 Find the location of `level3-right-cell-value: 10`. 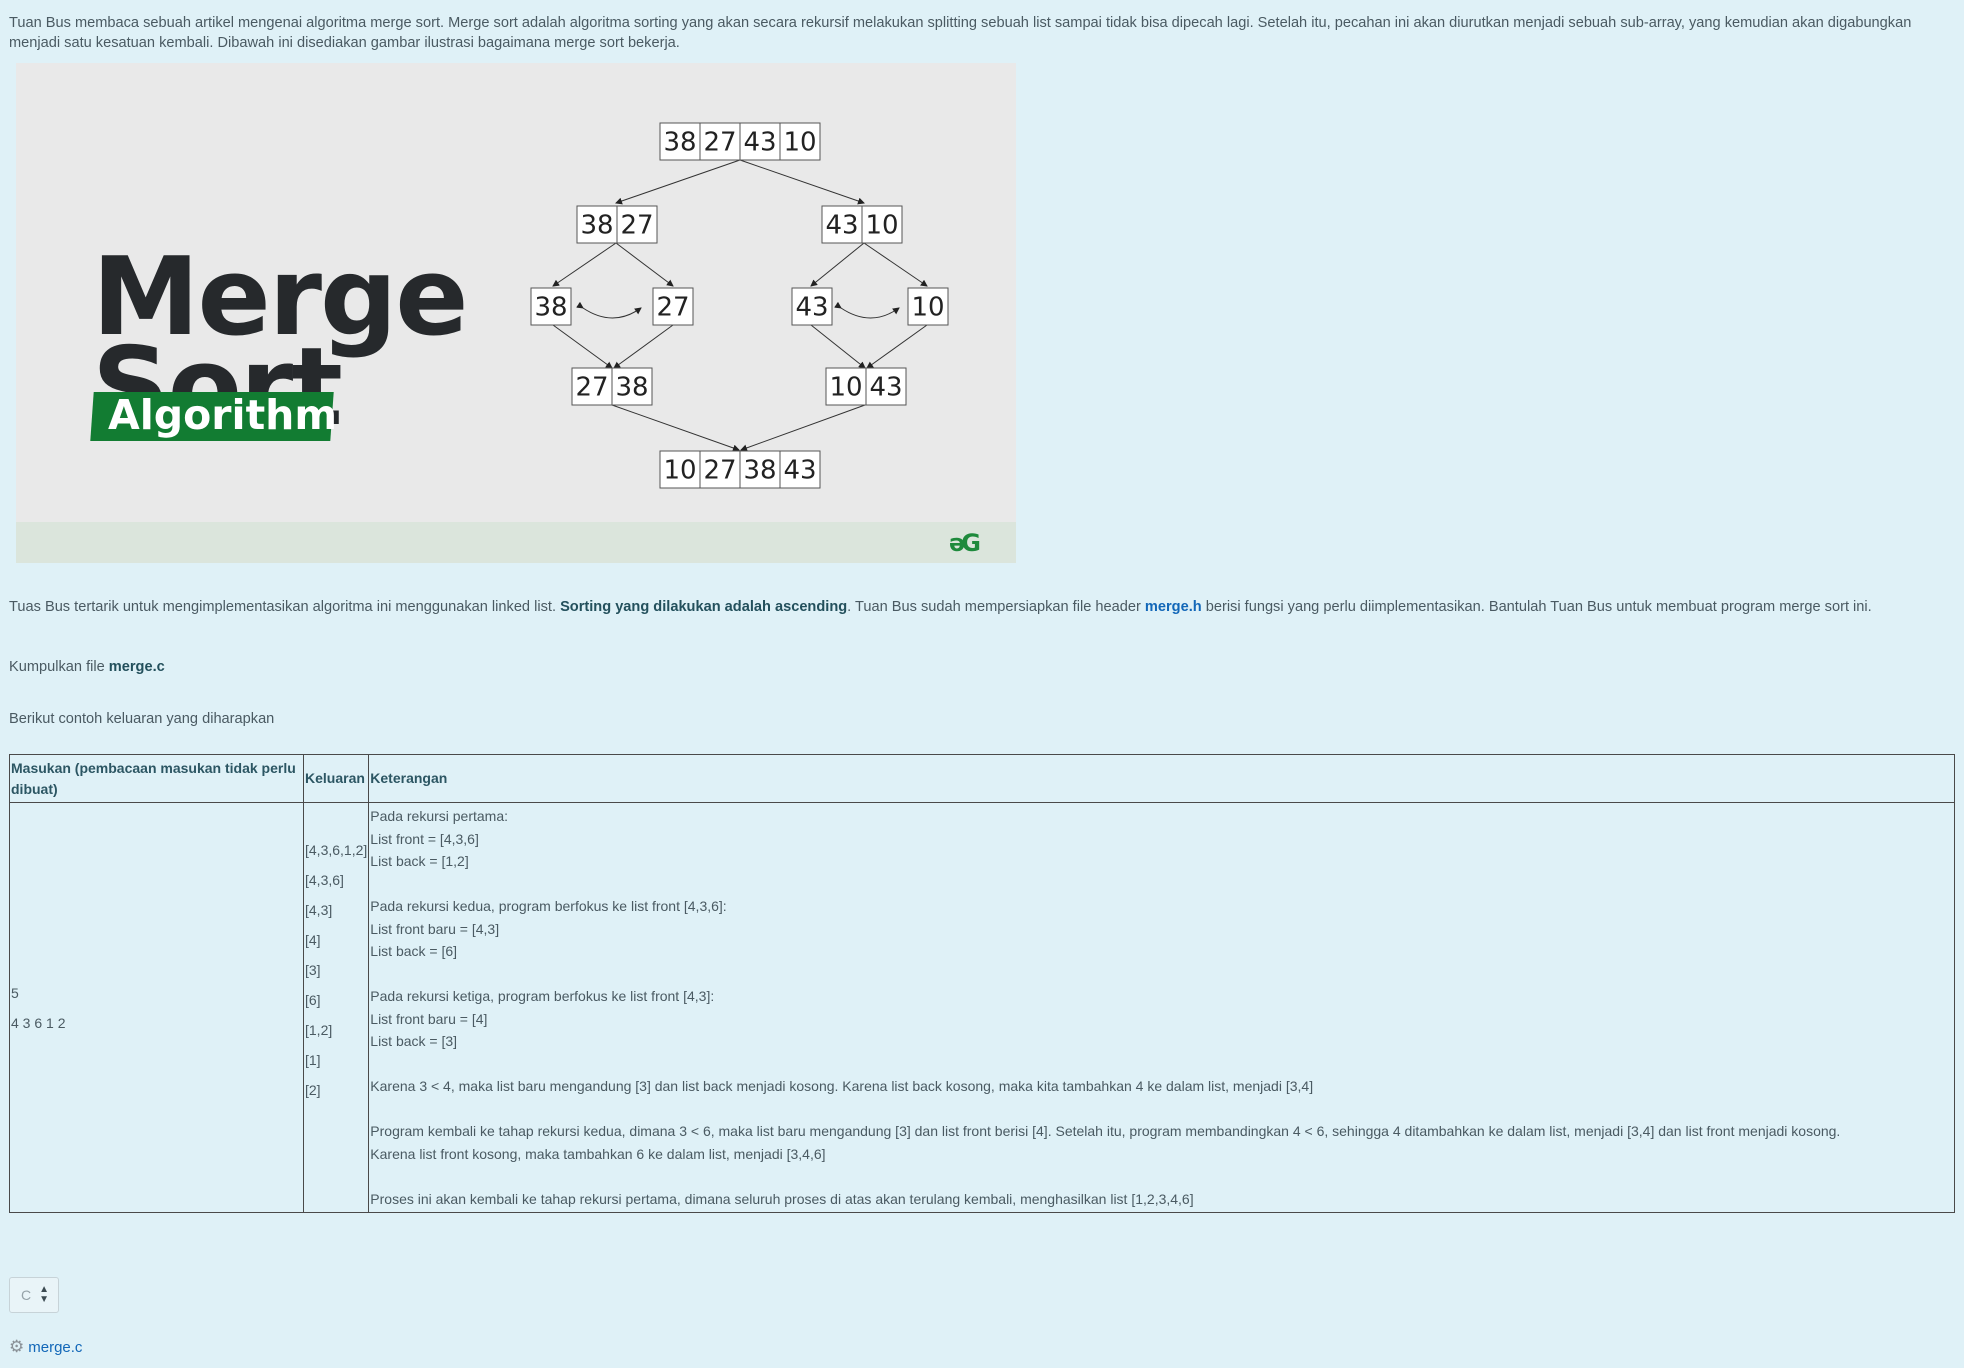

level3-right-cell-value: 10 is located at coordinates (845, 388).